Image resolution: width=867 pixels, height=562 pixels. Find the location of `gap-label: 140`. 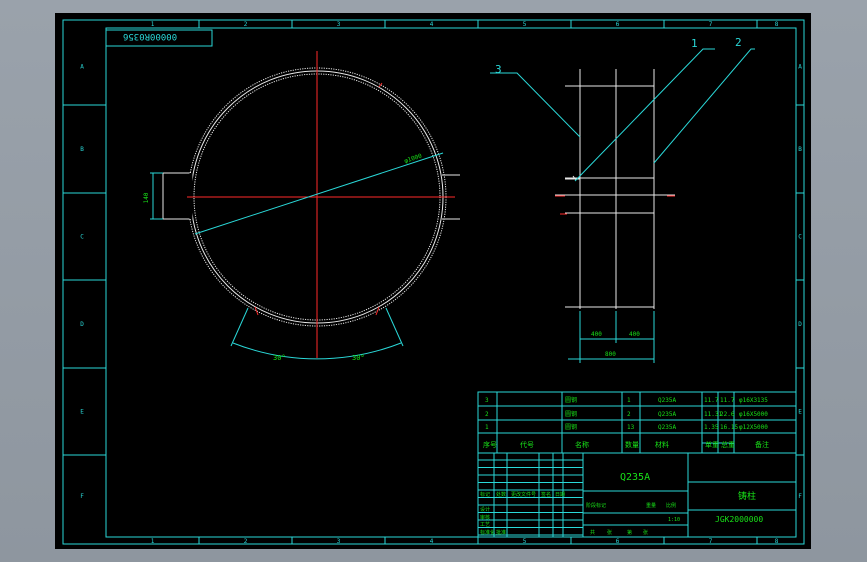

gap-label: 140 is located at coordinates (146, 197).